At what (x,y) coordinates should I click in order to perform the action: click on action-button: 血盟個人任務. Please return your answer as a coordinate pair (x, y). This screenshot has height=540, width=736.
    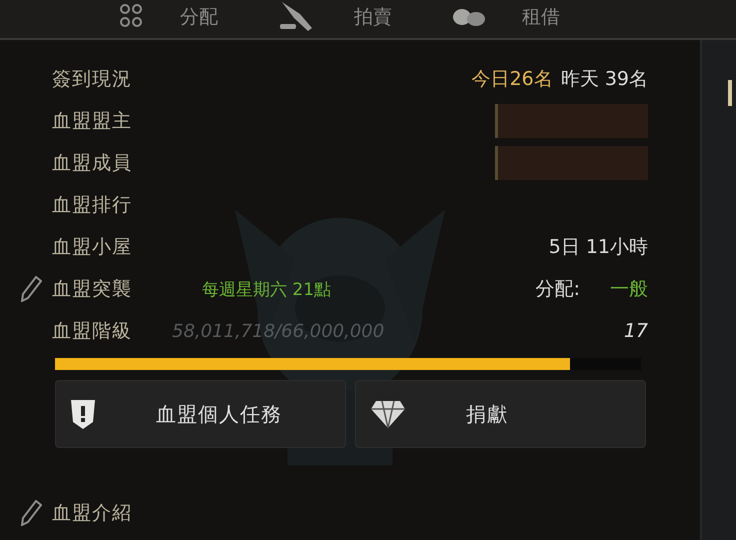
    Looking at the image, I should click on (200, 414).